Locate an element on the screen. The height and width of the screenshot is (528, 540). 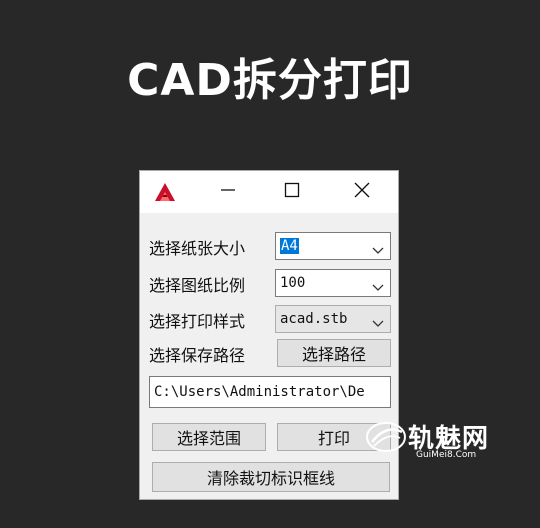
close-button is located at coordinates (362, 192).